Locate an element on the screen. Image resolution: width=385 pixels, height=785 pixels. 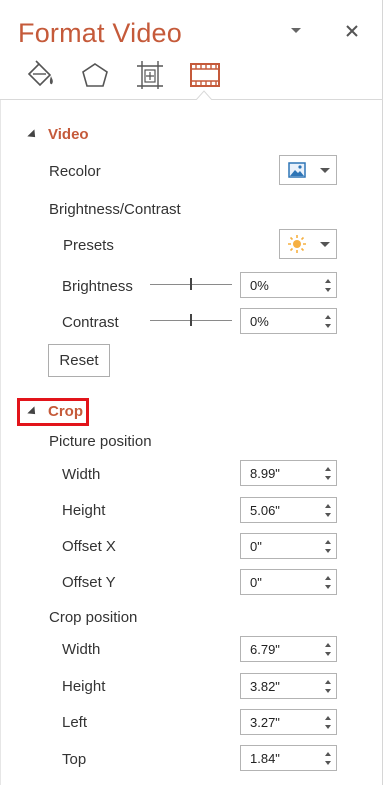
picture-position-label: Picture position is located at coordinates (100, 441).